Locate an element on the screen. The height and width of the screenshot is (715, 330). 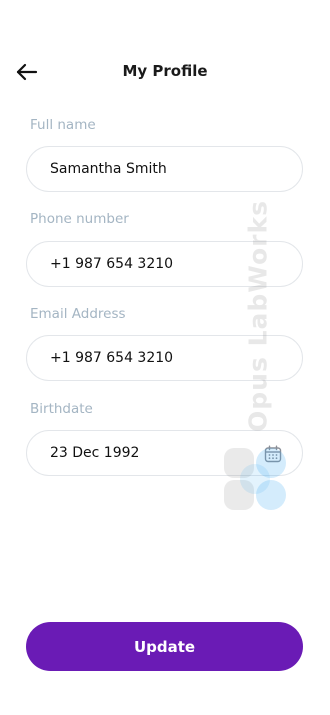
email-address-label: Email Address is located at coordinates (78, 314).